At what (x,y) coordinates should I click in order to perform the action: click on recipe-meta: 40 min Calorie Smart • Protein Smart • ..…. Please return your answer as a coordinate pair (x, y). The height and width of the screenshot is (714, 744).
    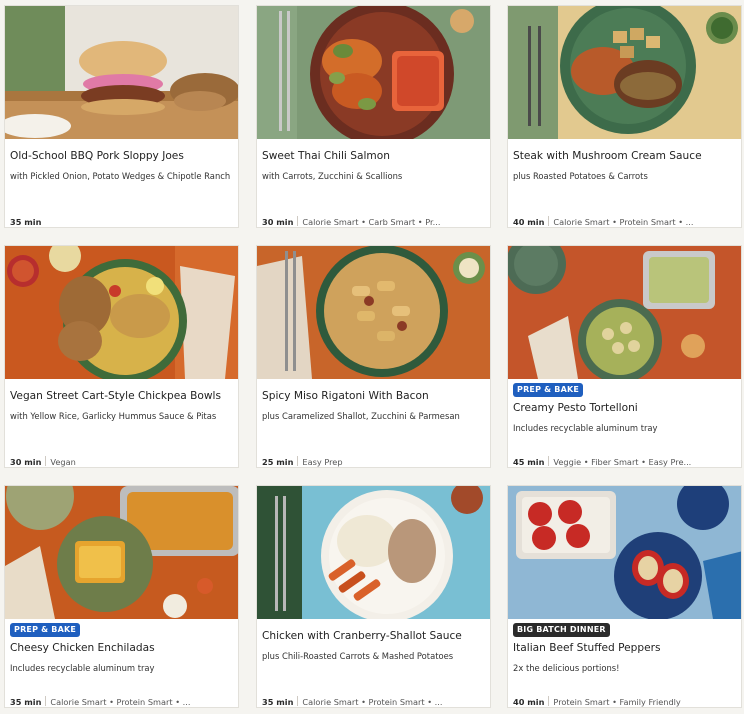
    Looking at the image, I should click on (624, 221).